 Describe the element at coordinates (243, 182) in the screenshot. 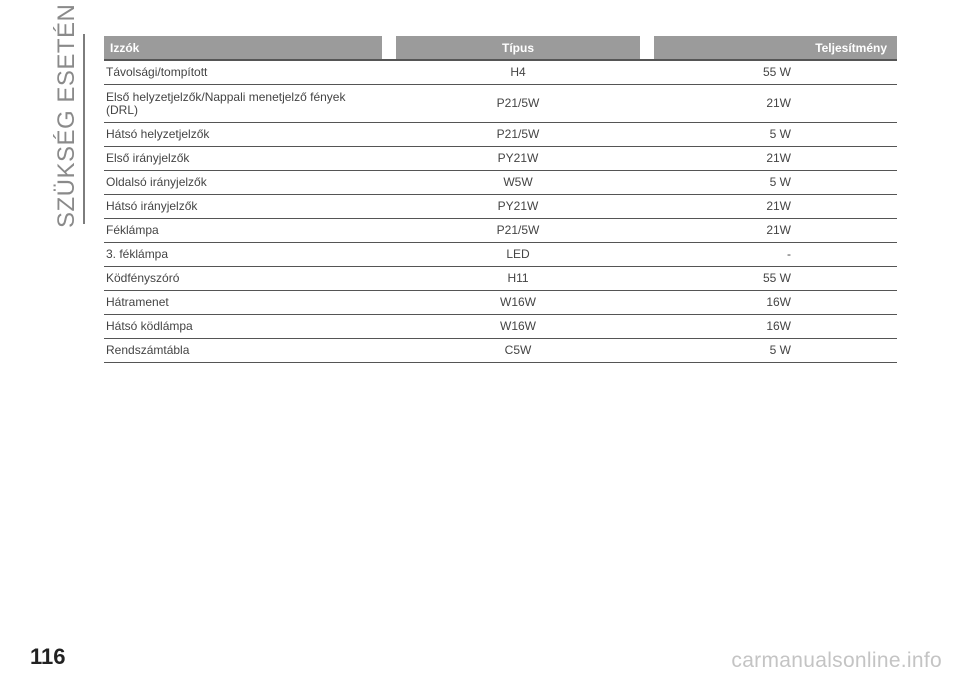

I see `bulb-name: Oldalsó irányjelzők` at that location.